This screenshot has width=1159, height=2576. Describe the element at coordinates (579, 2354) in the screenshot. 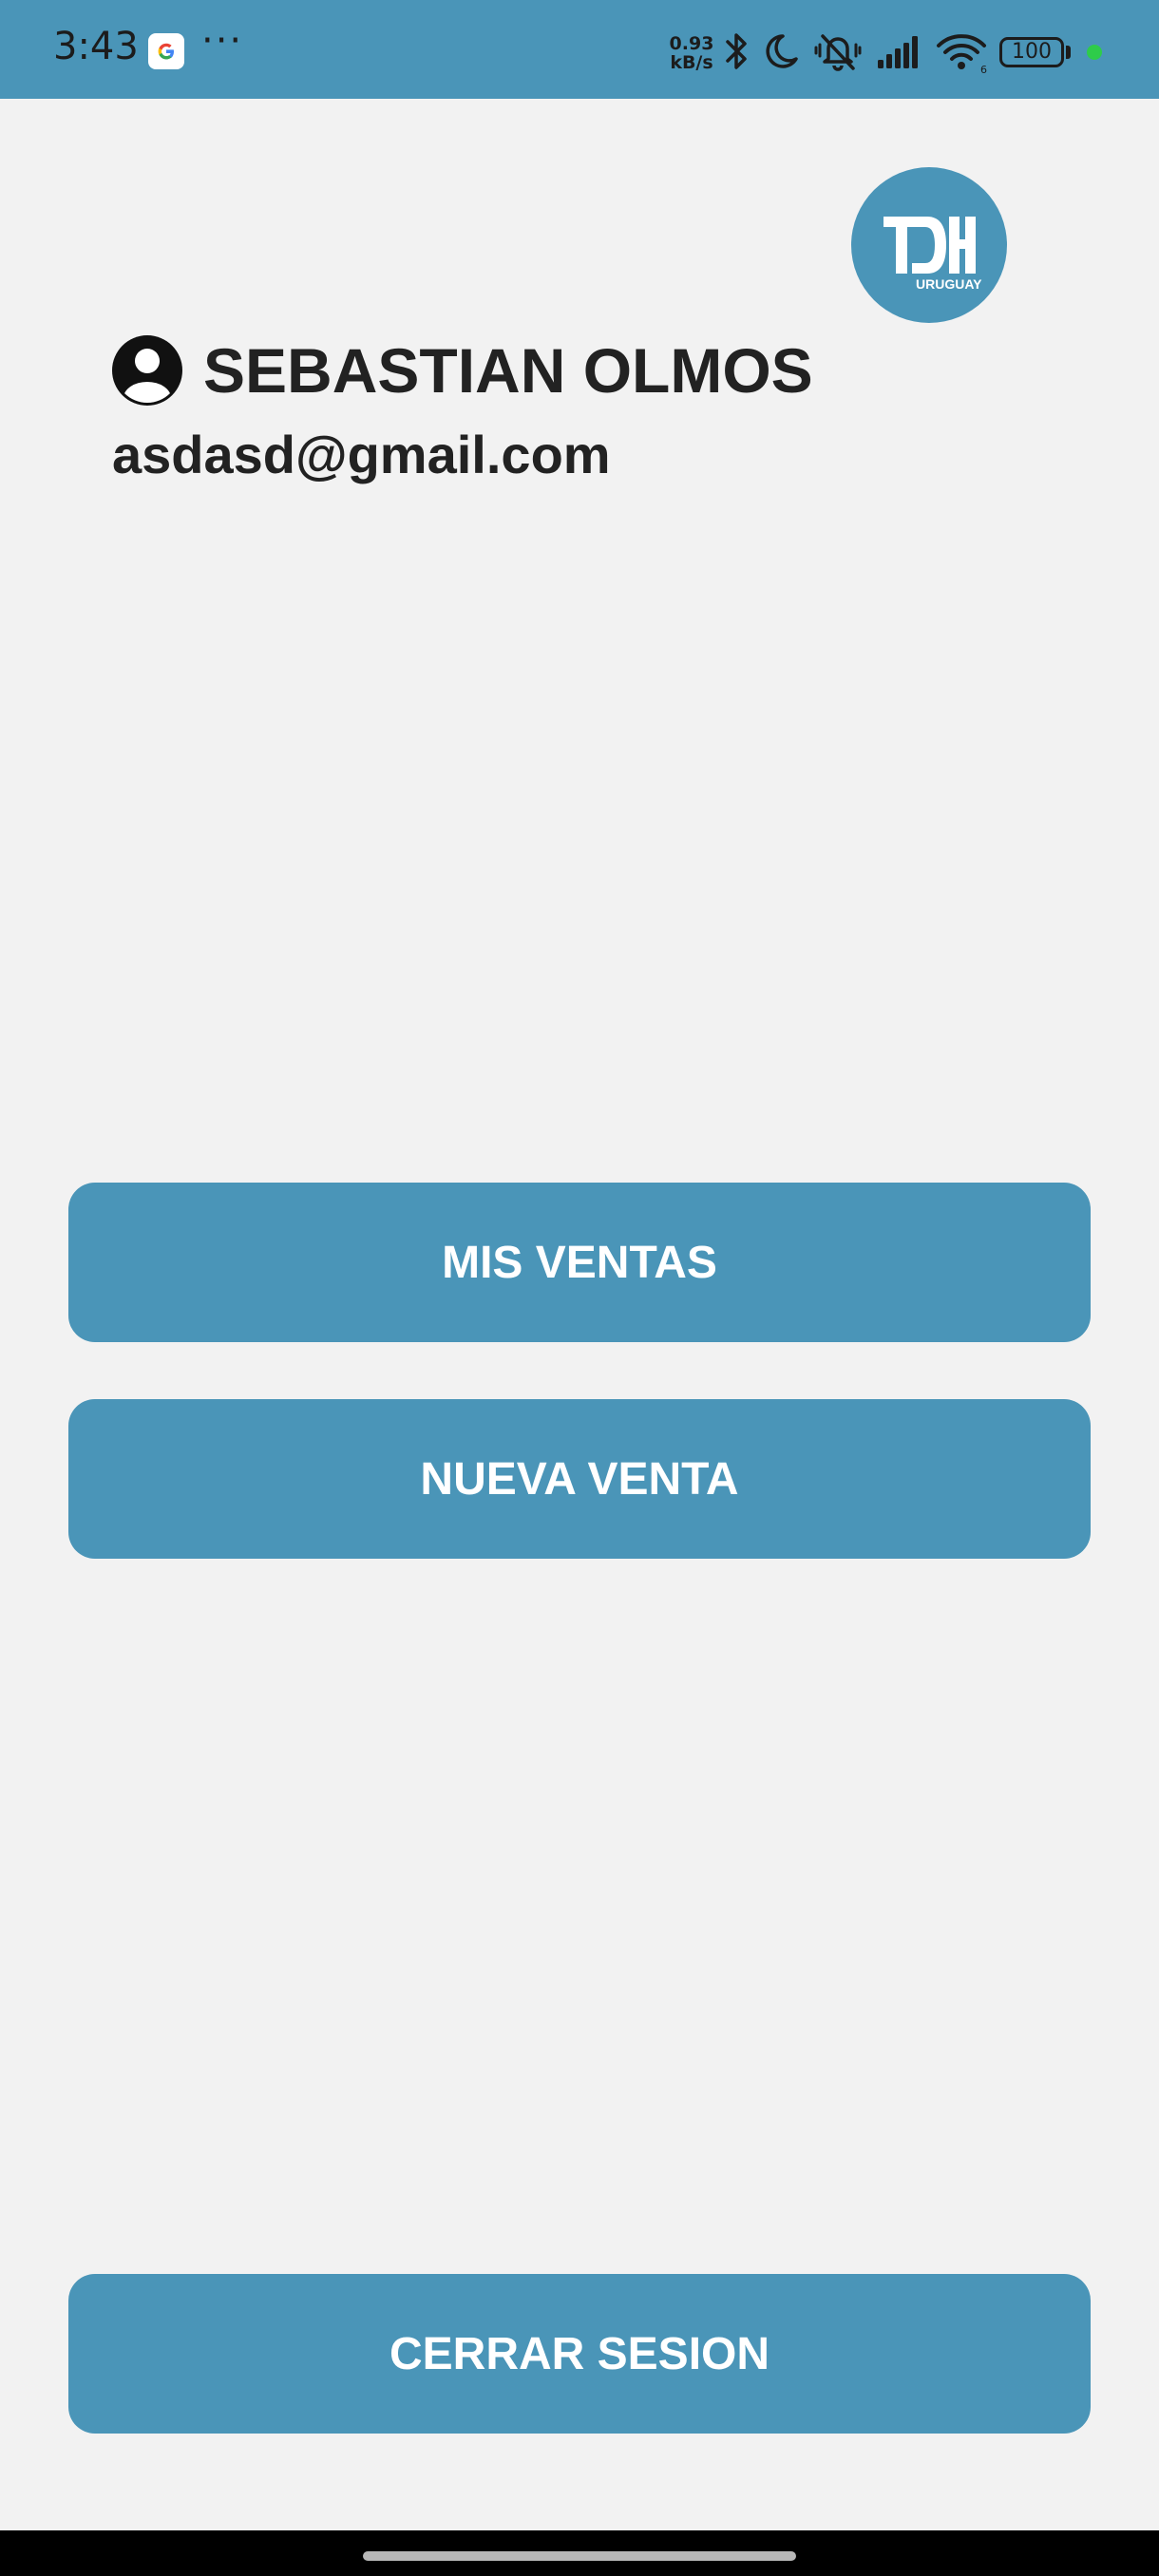

I see `cerrar-sesion-button: CERRAR SESION` at that location.